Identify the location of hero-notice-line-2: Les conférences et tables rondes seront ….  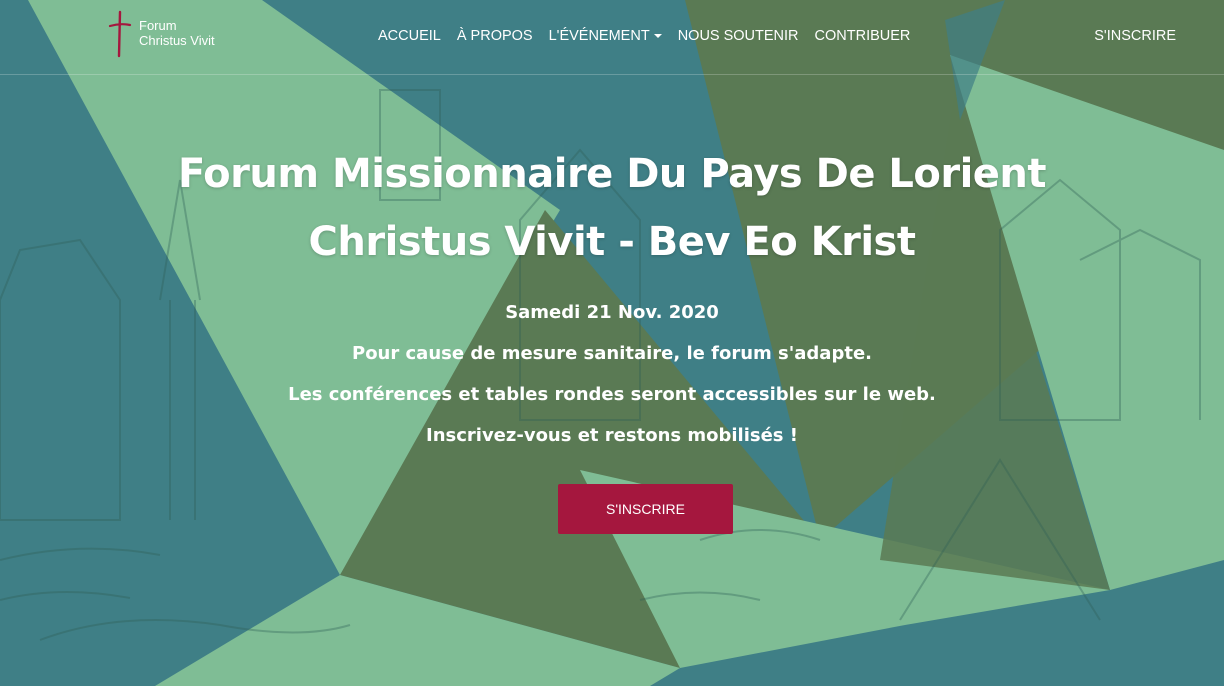
(612, 394).